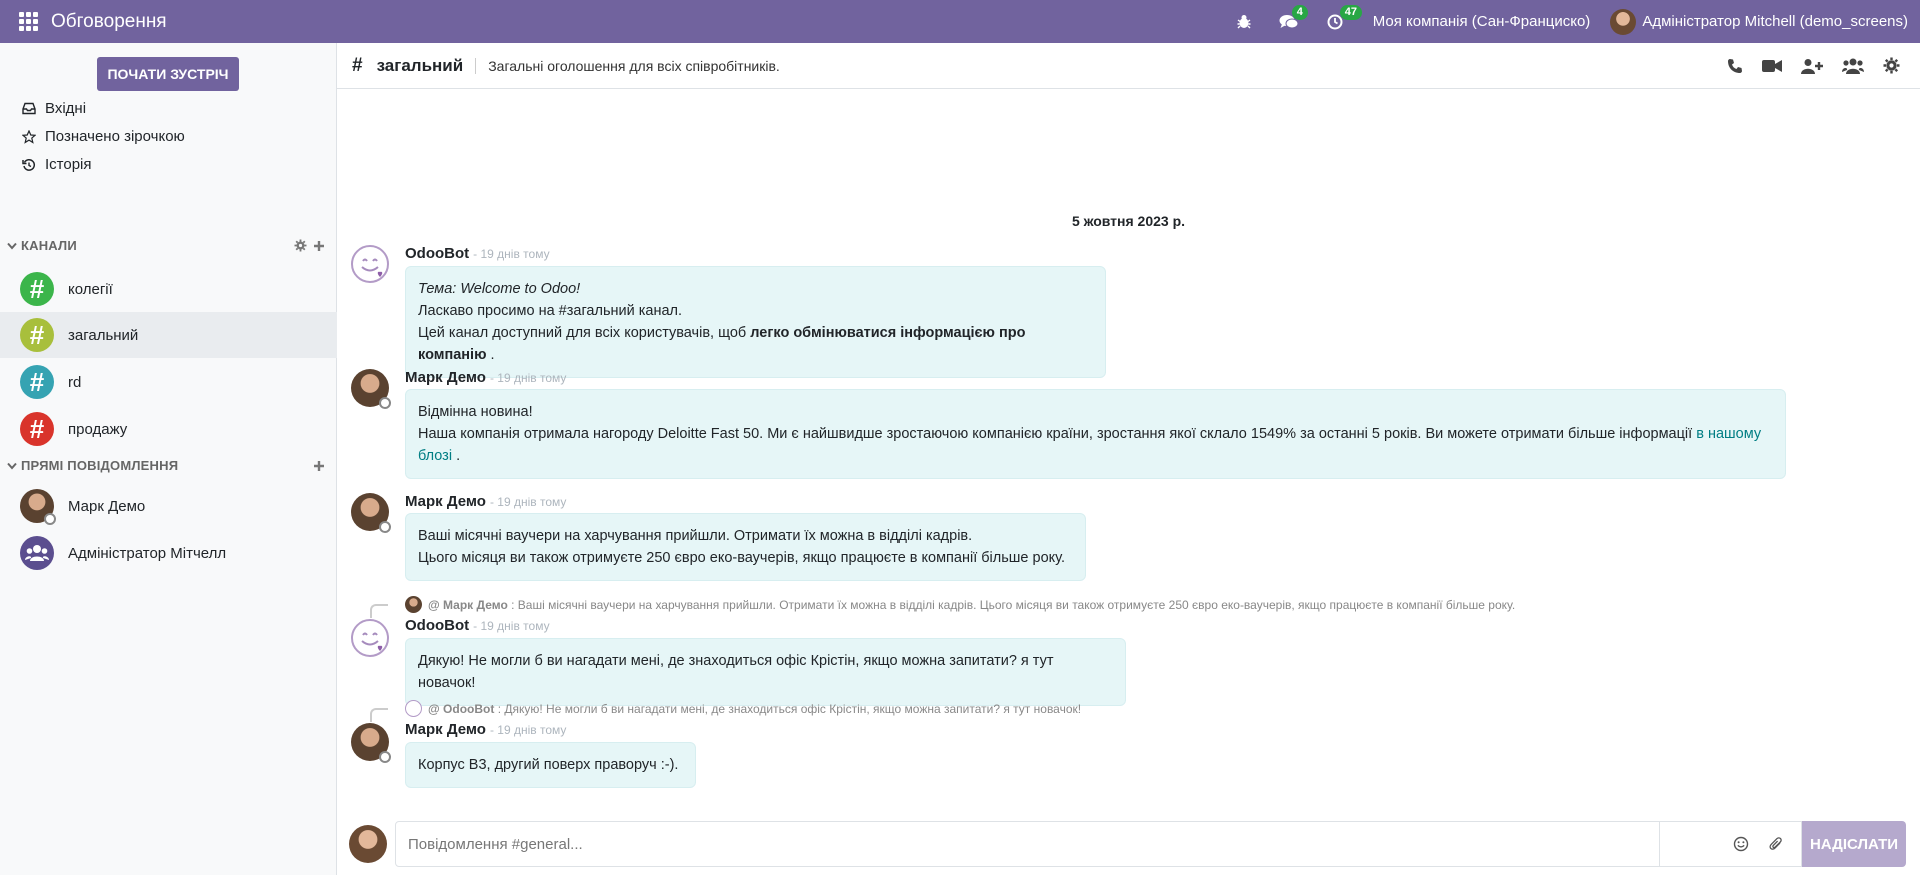  Describe the element at coordinates (90, 289) in the screenshot. I see `channel-label: колегії` at that location.